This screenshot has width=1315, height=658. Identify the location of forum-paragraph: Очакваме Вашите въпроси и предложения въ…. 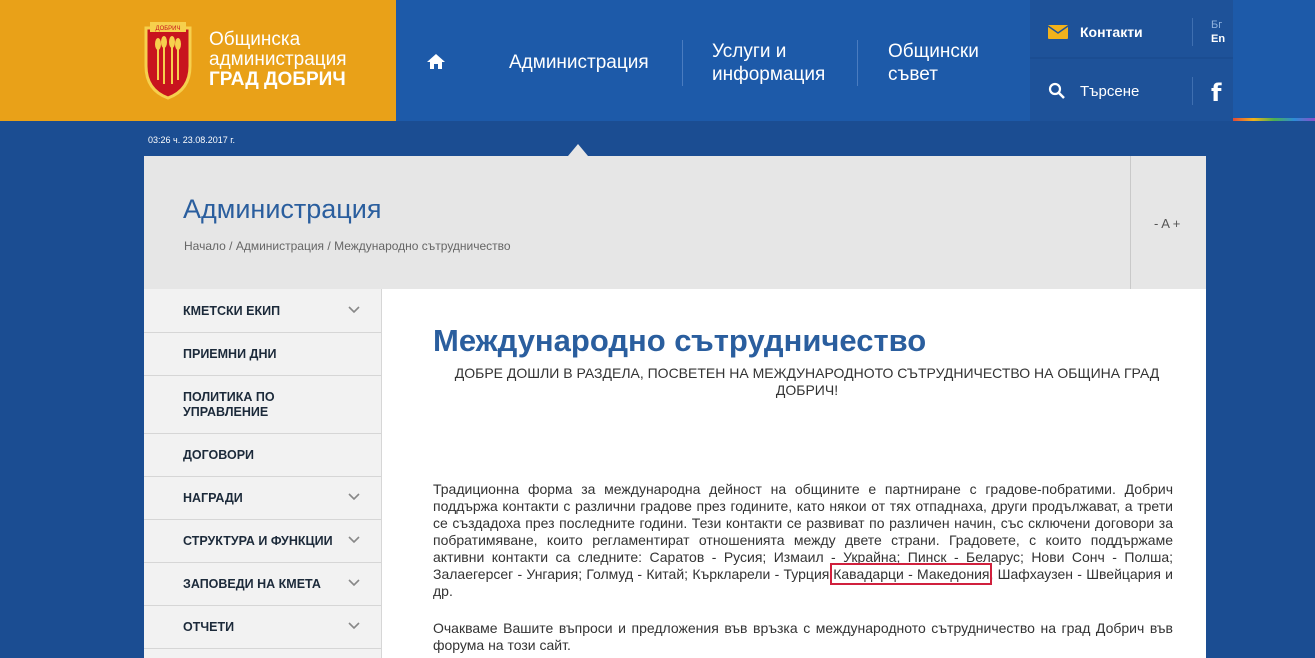
(803, 636).